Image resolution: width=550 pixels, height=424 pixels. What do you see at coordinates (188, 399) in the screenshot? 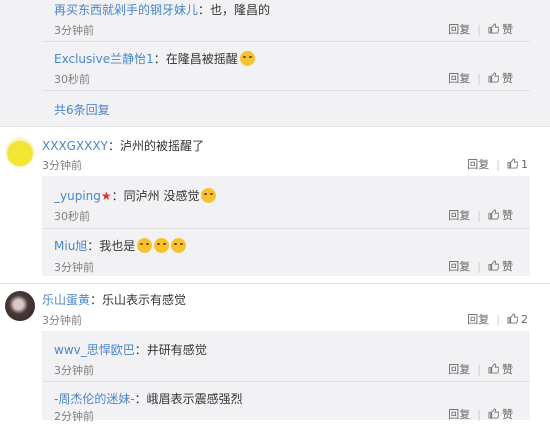
I see `reply-text: ：峨眉表示震感强烈` at bounding box center [188, 399].